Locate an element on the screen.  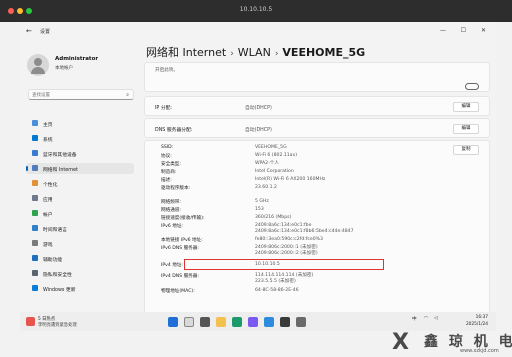
metered-toggle is located at coordinates (472, 86).